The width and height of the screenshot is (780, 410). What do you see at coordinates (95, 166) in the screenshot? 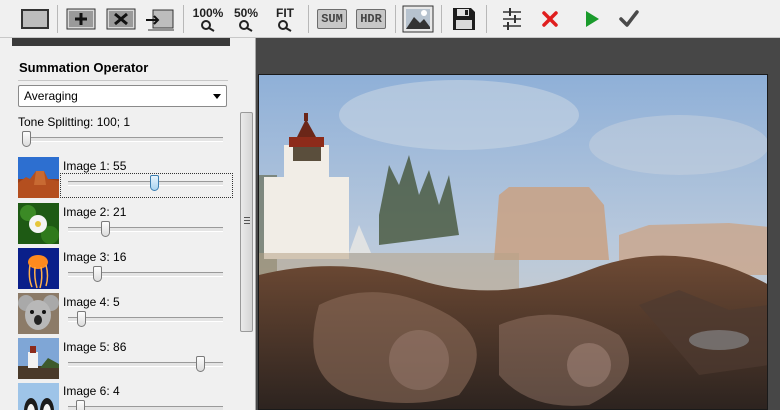
I see `image-1-label: Image 1: 55` at bounding box center [95, 166].